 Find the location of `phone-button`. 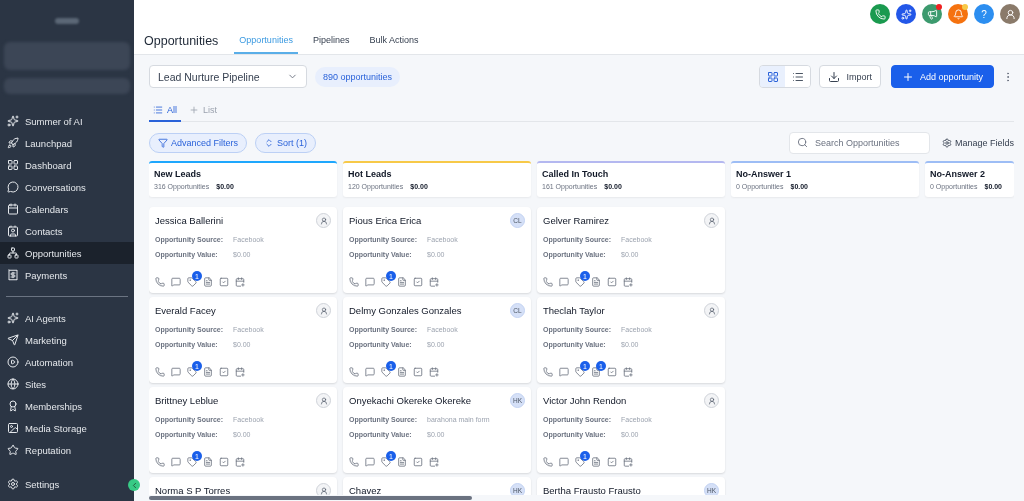

phone-button is located at coordinates (880, 14).